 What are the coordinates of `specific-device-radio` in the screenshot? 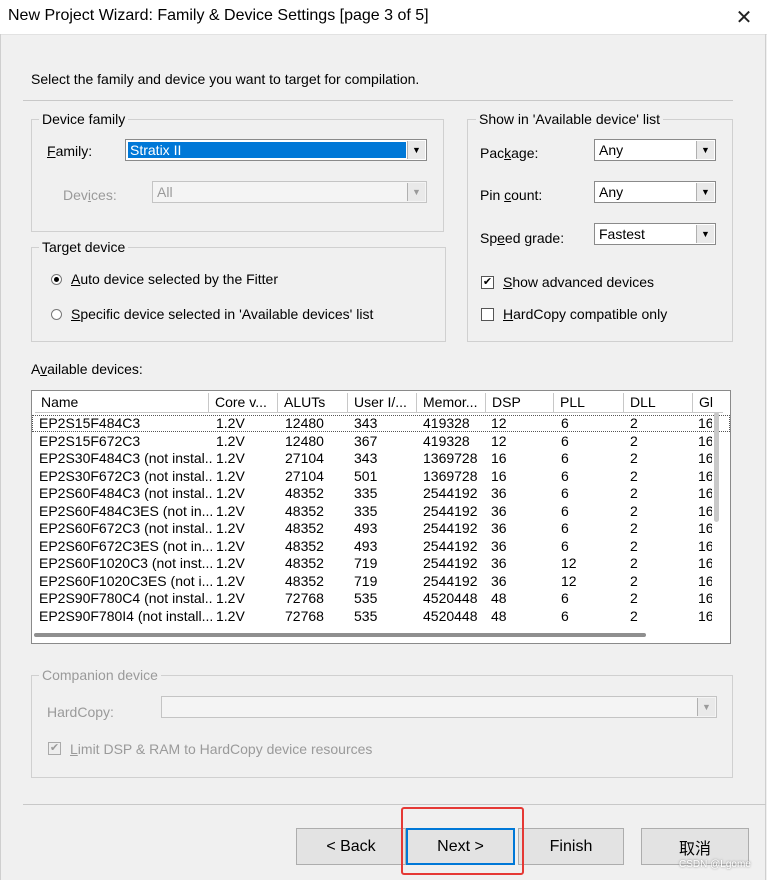 It's located at (56, 314).